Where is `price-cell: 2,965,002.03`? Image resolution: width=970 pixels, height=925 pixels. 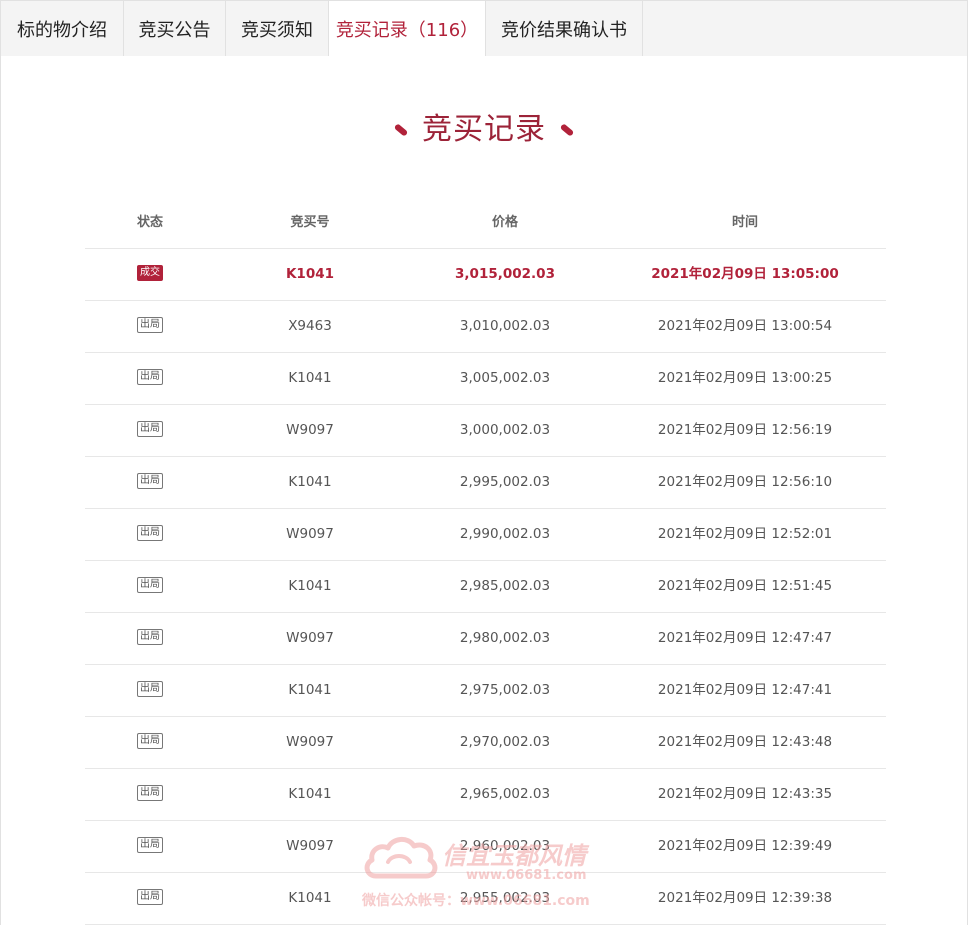
price-cell: 2,965,002.03 is located at coordinates (505, 794).